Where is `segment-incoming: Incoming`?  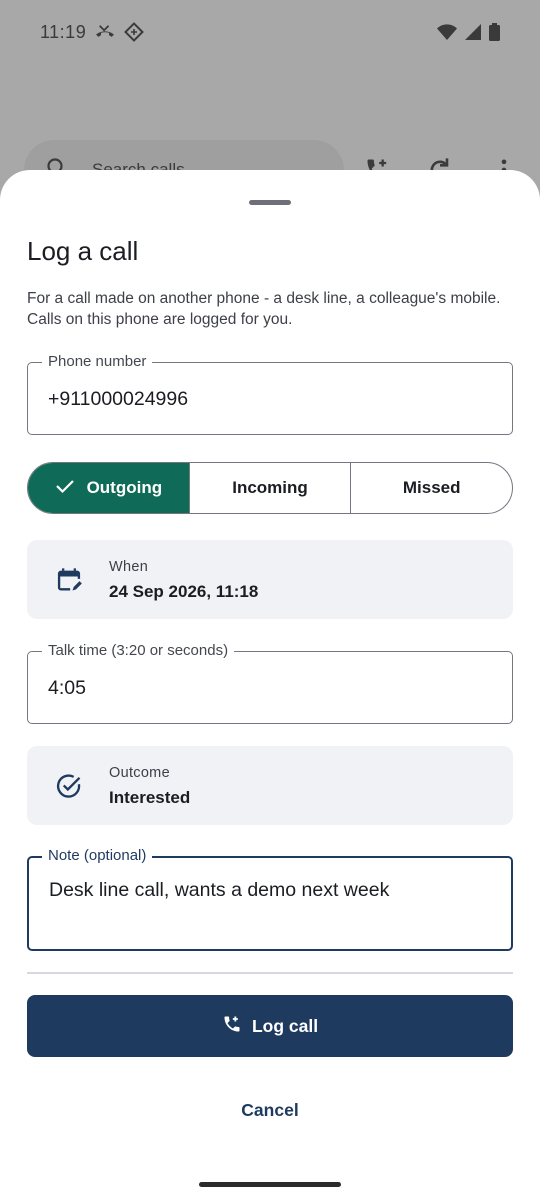 segment-incoming: Incoming is located at coordinates (271, 488).